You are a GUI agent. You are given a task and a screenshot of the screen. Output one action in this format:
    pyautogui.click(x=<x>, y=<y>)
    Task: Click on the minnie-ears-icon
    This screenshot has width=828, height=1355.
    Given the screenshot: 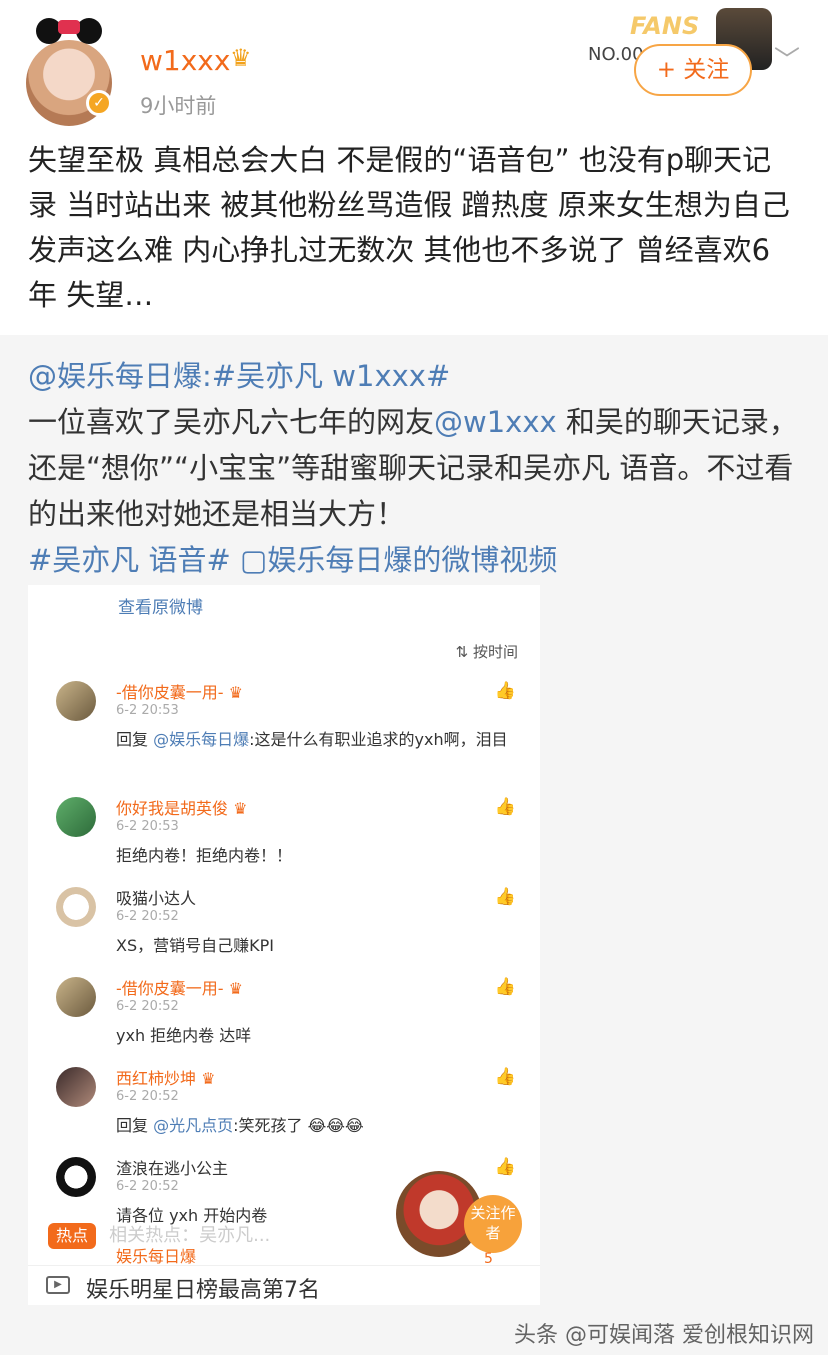 What is the action you would take?
    pyautogui.click(x=69, y=33)
    